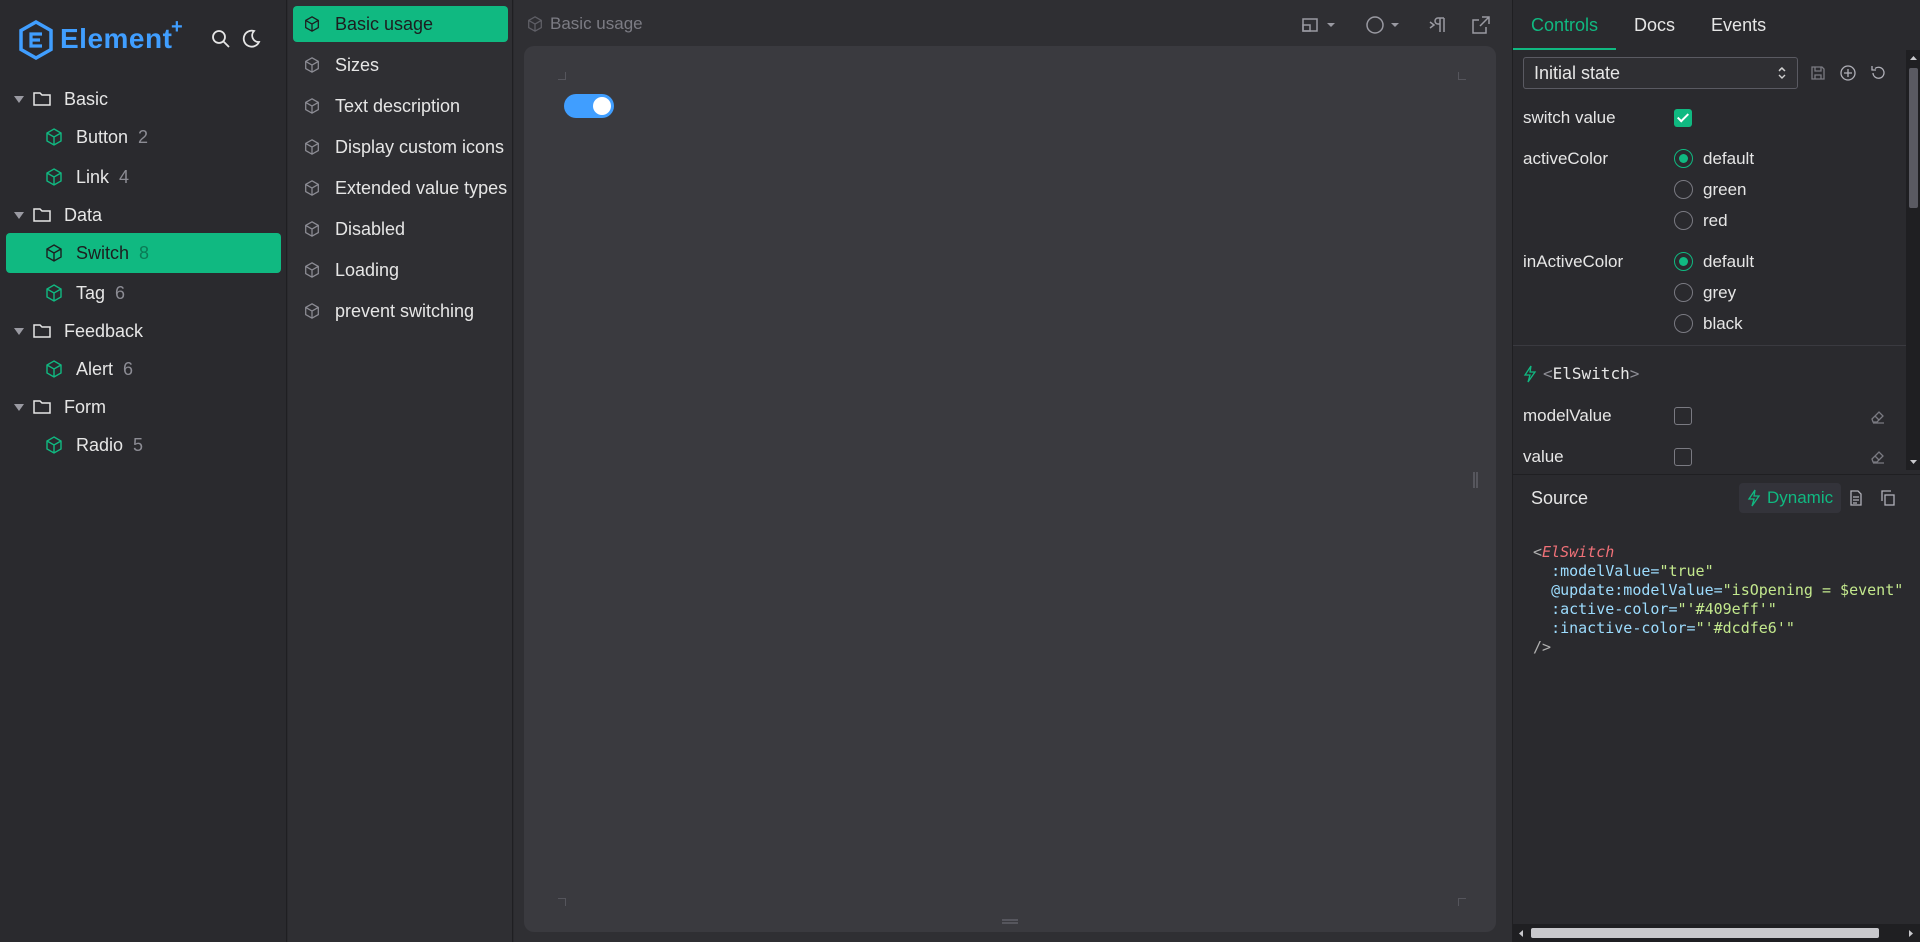 This screenshot has width=1920, height=942. I want to click on tree-group-form: Form, so click(149, 407).